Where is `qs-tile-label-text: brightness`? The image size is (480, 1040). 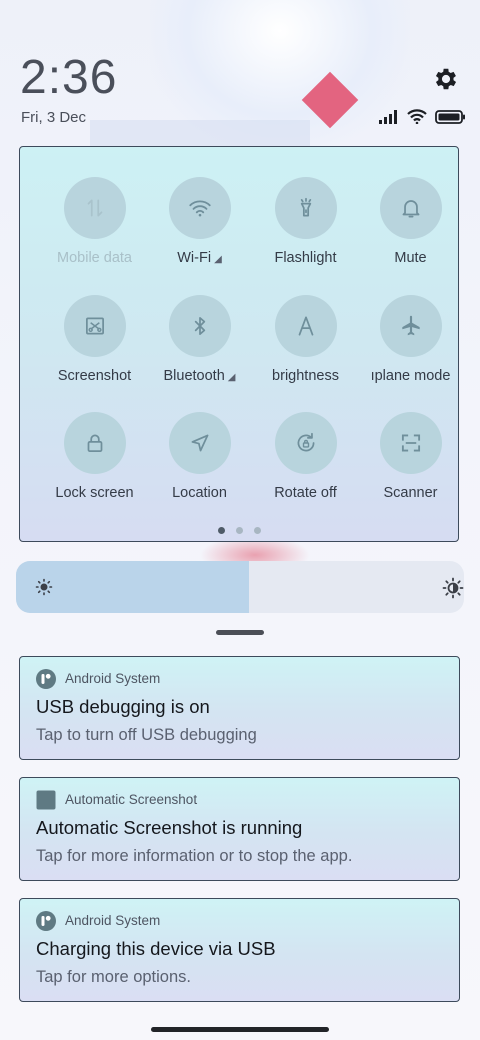
qs-tile-label-text: brightness is located at coordinates (305, 376).